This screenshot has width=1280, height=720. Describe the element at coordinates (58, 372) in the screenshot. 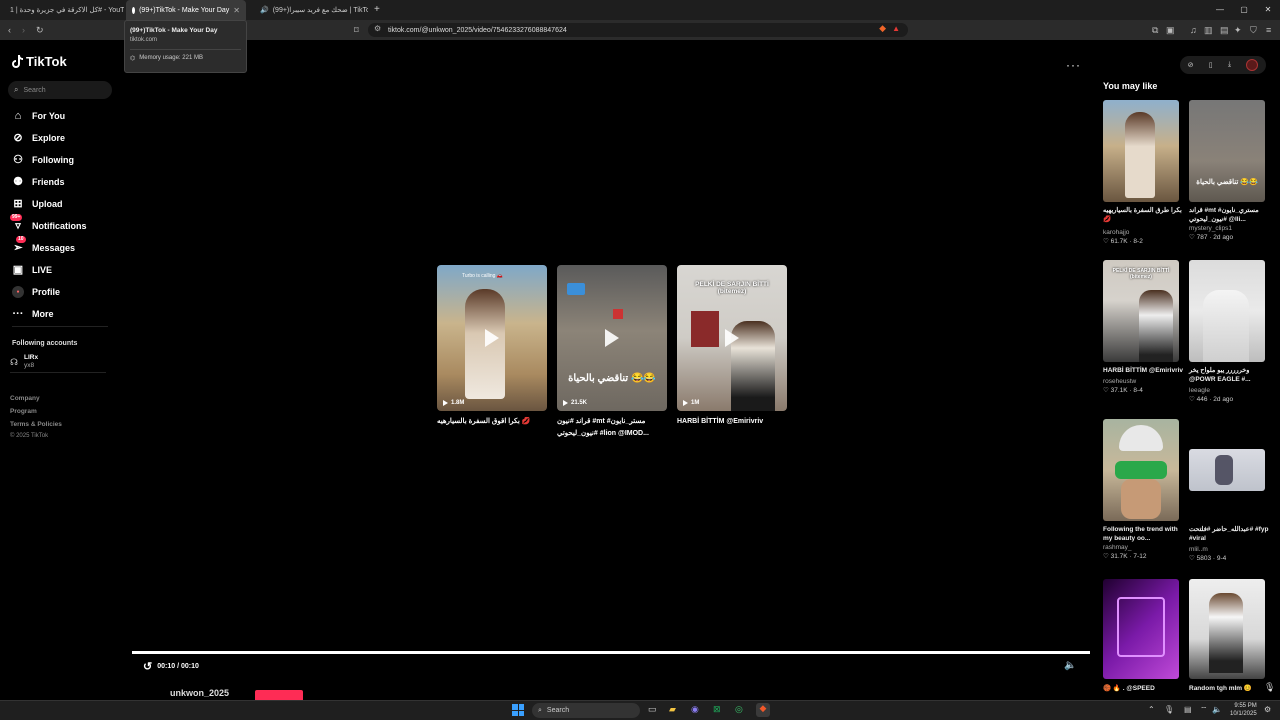

I see `divider` at that location.